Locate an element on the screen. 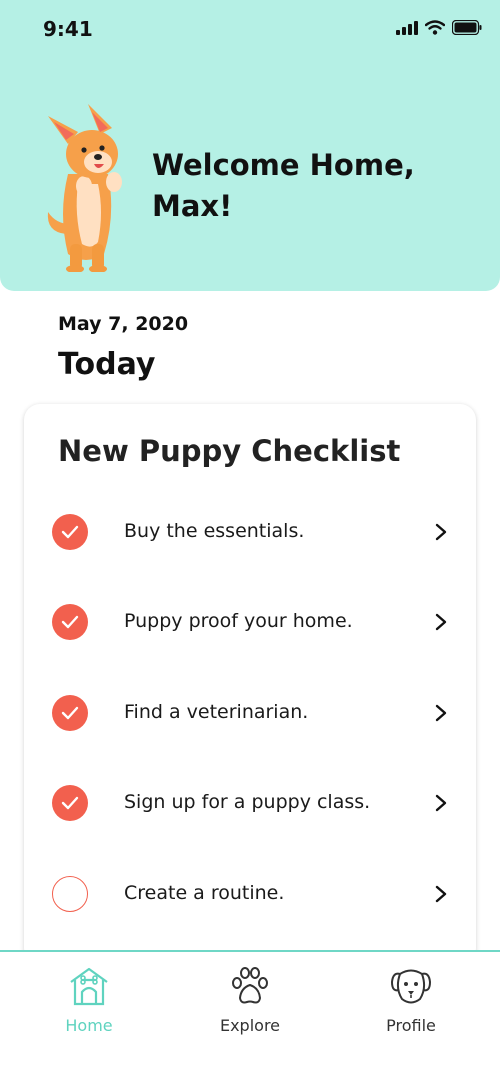 The width and height of the screenshot is (500, 1083). doghouse-icon is located at coordinates (89, 986).